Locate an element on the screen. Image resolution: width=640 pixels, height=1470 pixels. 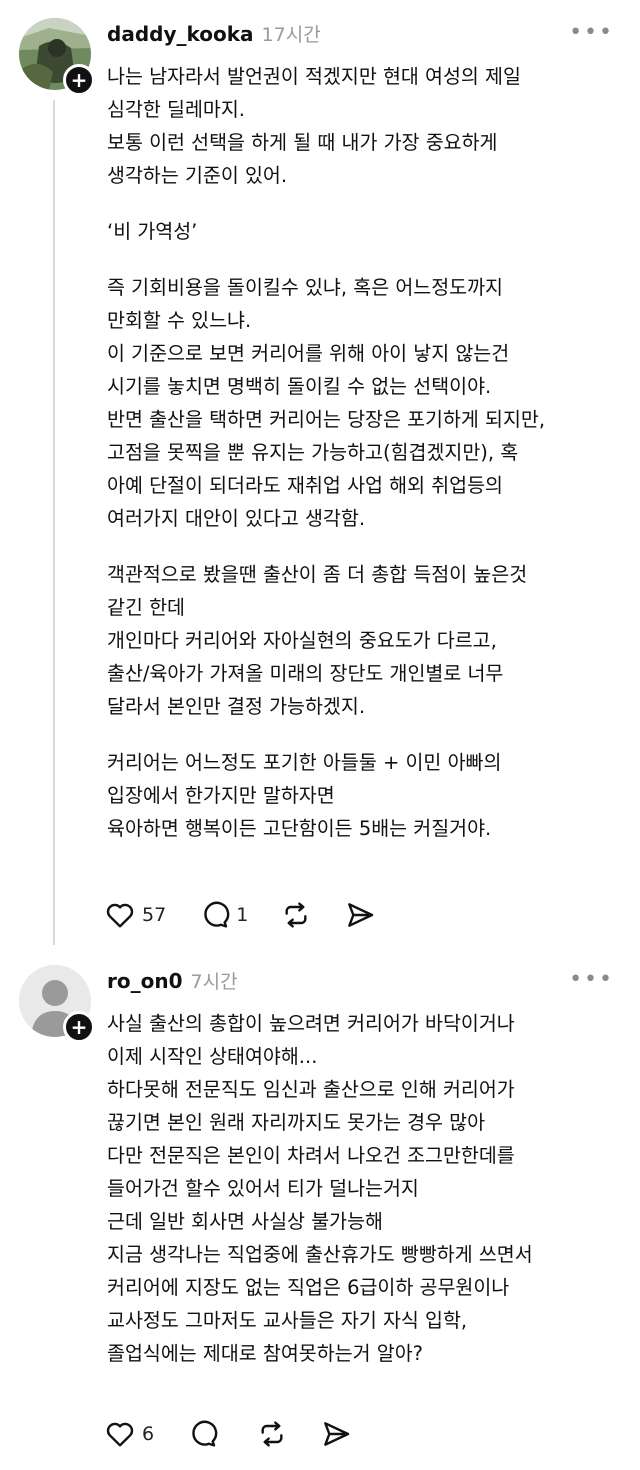
text-line: ‘비 가역성’ is located at coordinates (152, 231).